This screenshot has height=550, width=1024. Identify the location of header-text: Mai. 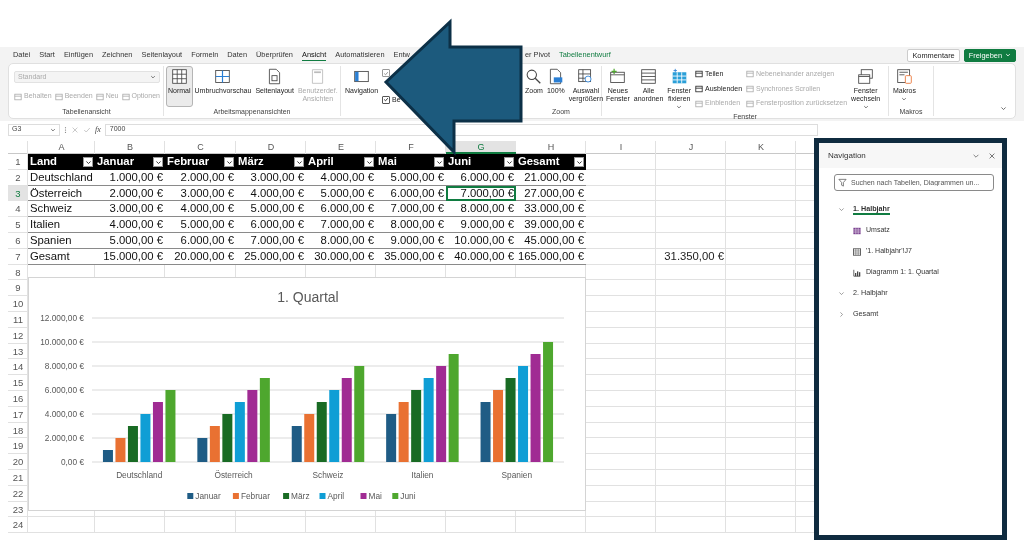
(387, 161).